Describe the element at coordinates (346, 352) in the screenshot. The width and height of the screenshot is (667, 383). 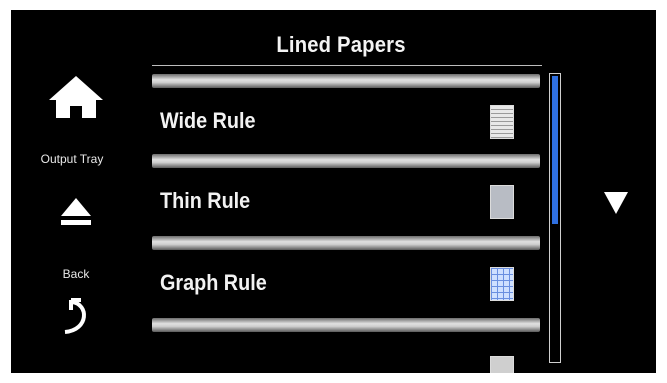
I see `list-item-partial` at that location.